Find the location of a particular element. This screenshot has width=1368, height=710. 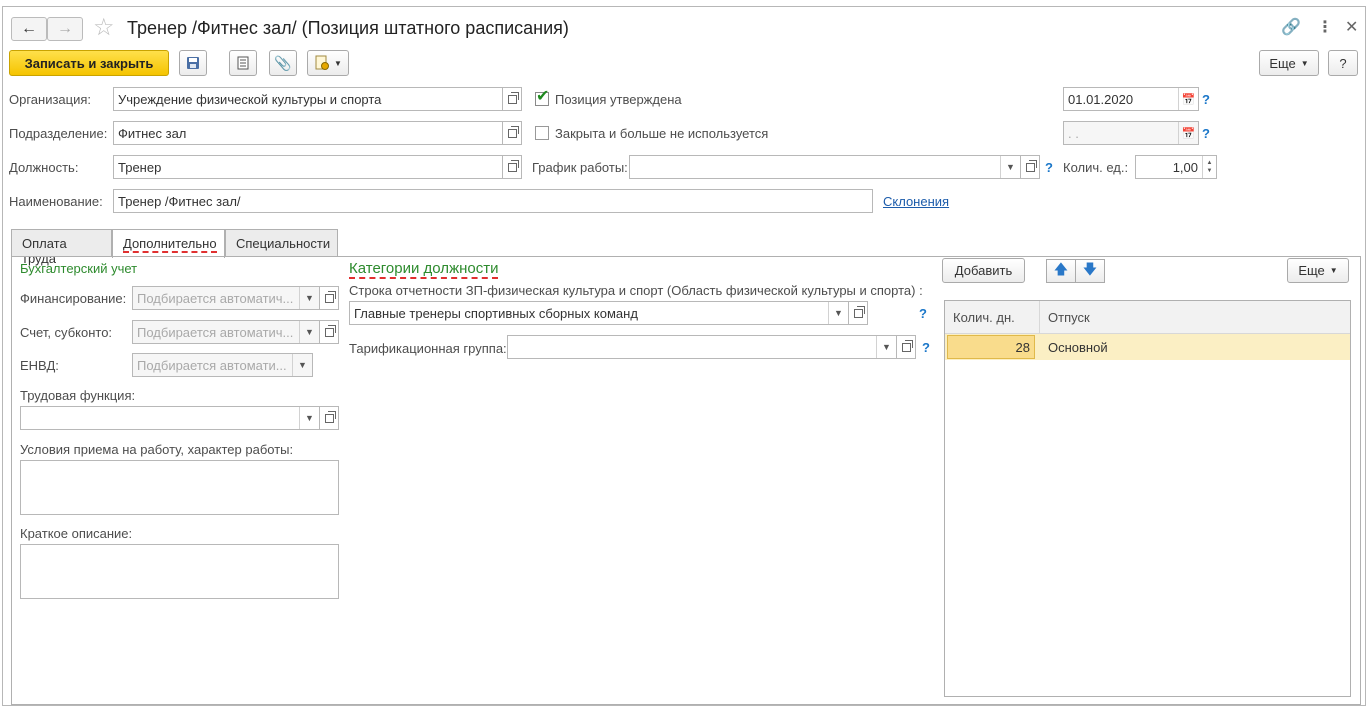

approved-date-help-icon: ? is located at coordinates (1206, 99).